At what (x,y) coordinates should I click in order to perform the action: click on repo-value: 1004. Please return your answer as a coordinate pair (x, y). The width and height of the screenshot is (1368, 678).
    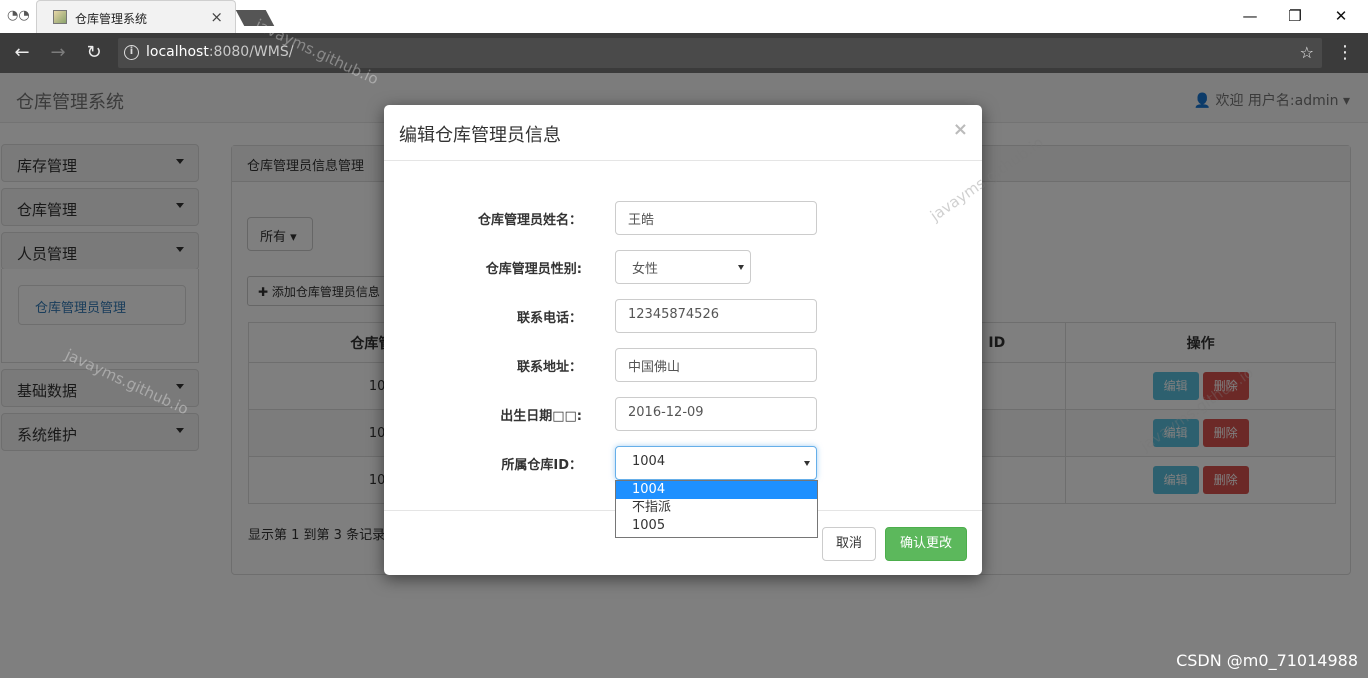
    Looking at the image, I should click on (649, 461).